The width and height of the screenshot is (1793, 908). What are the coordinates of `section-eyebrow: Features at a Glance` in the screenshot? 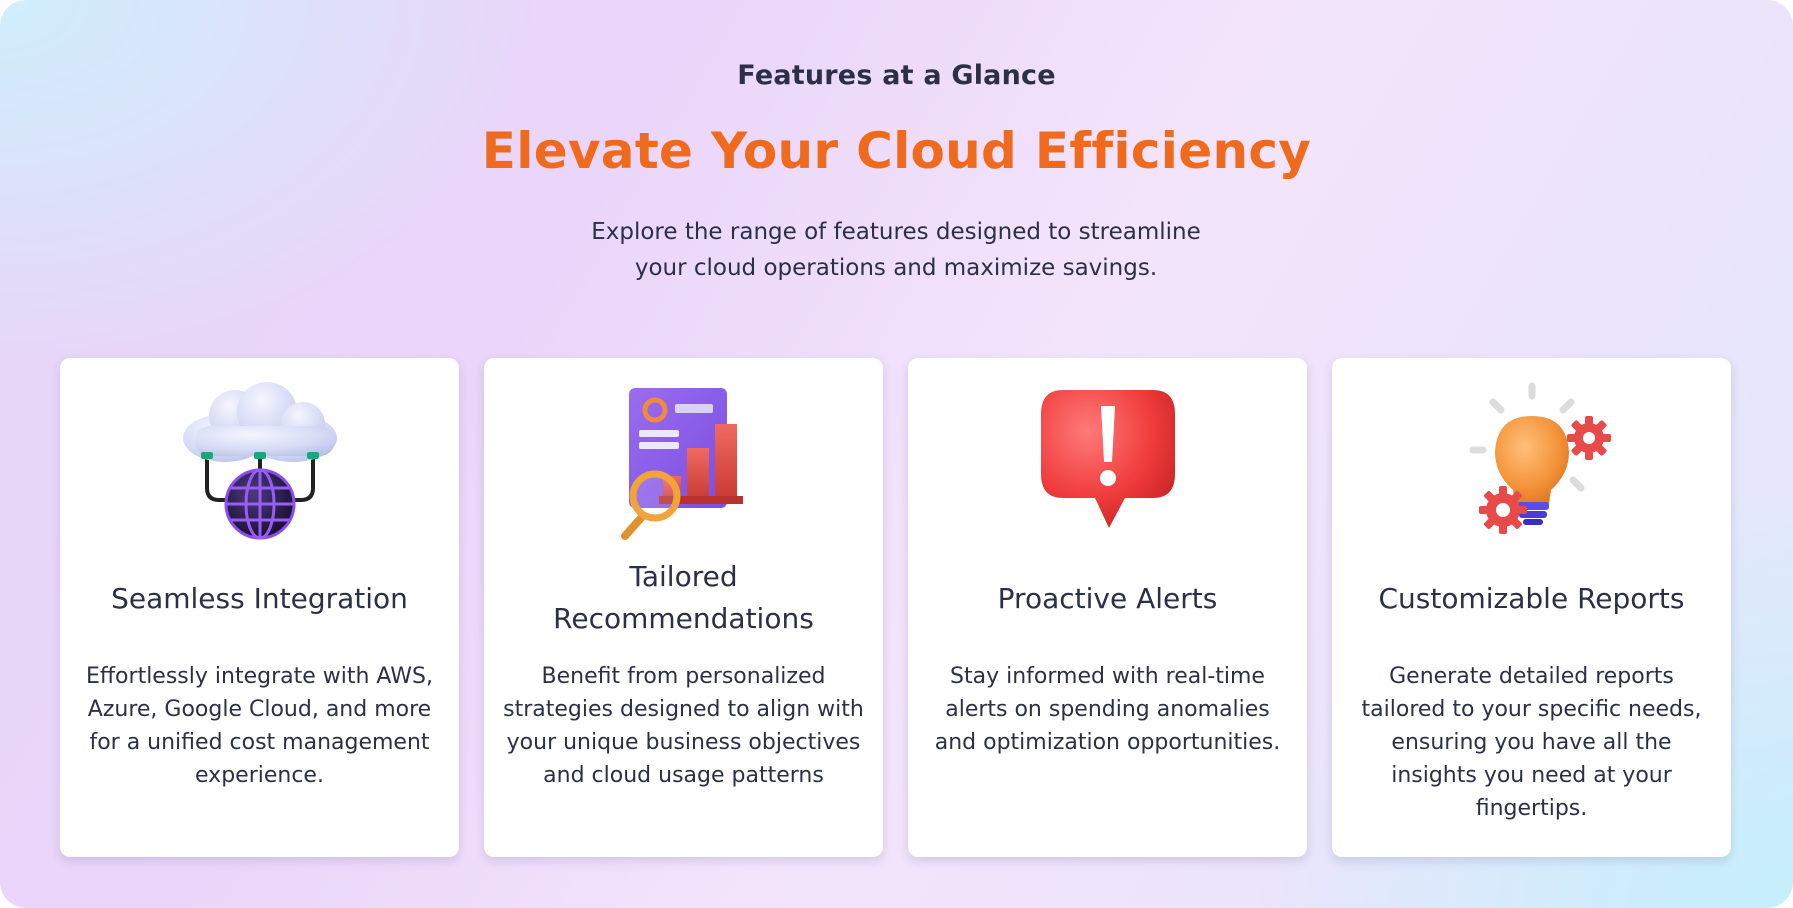 It's located at (896, 75).